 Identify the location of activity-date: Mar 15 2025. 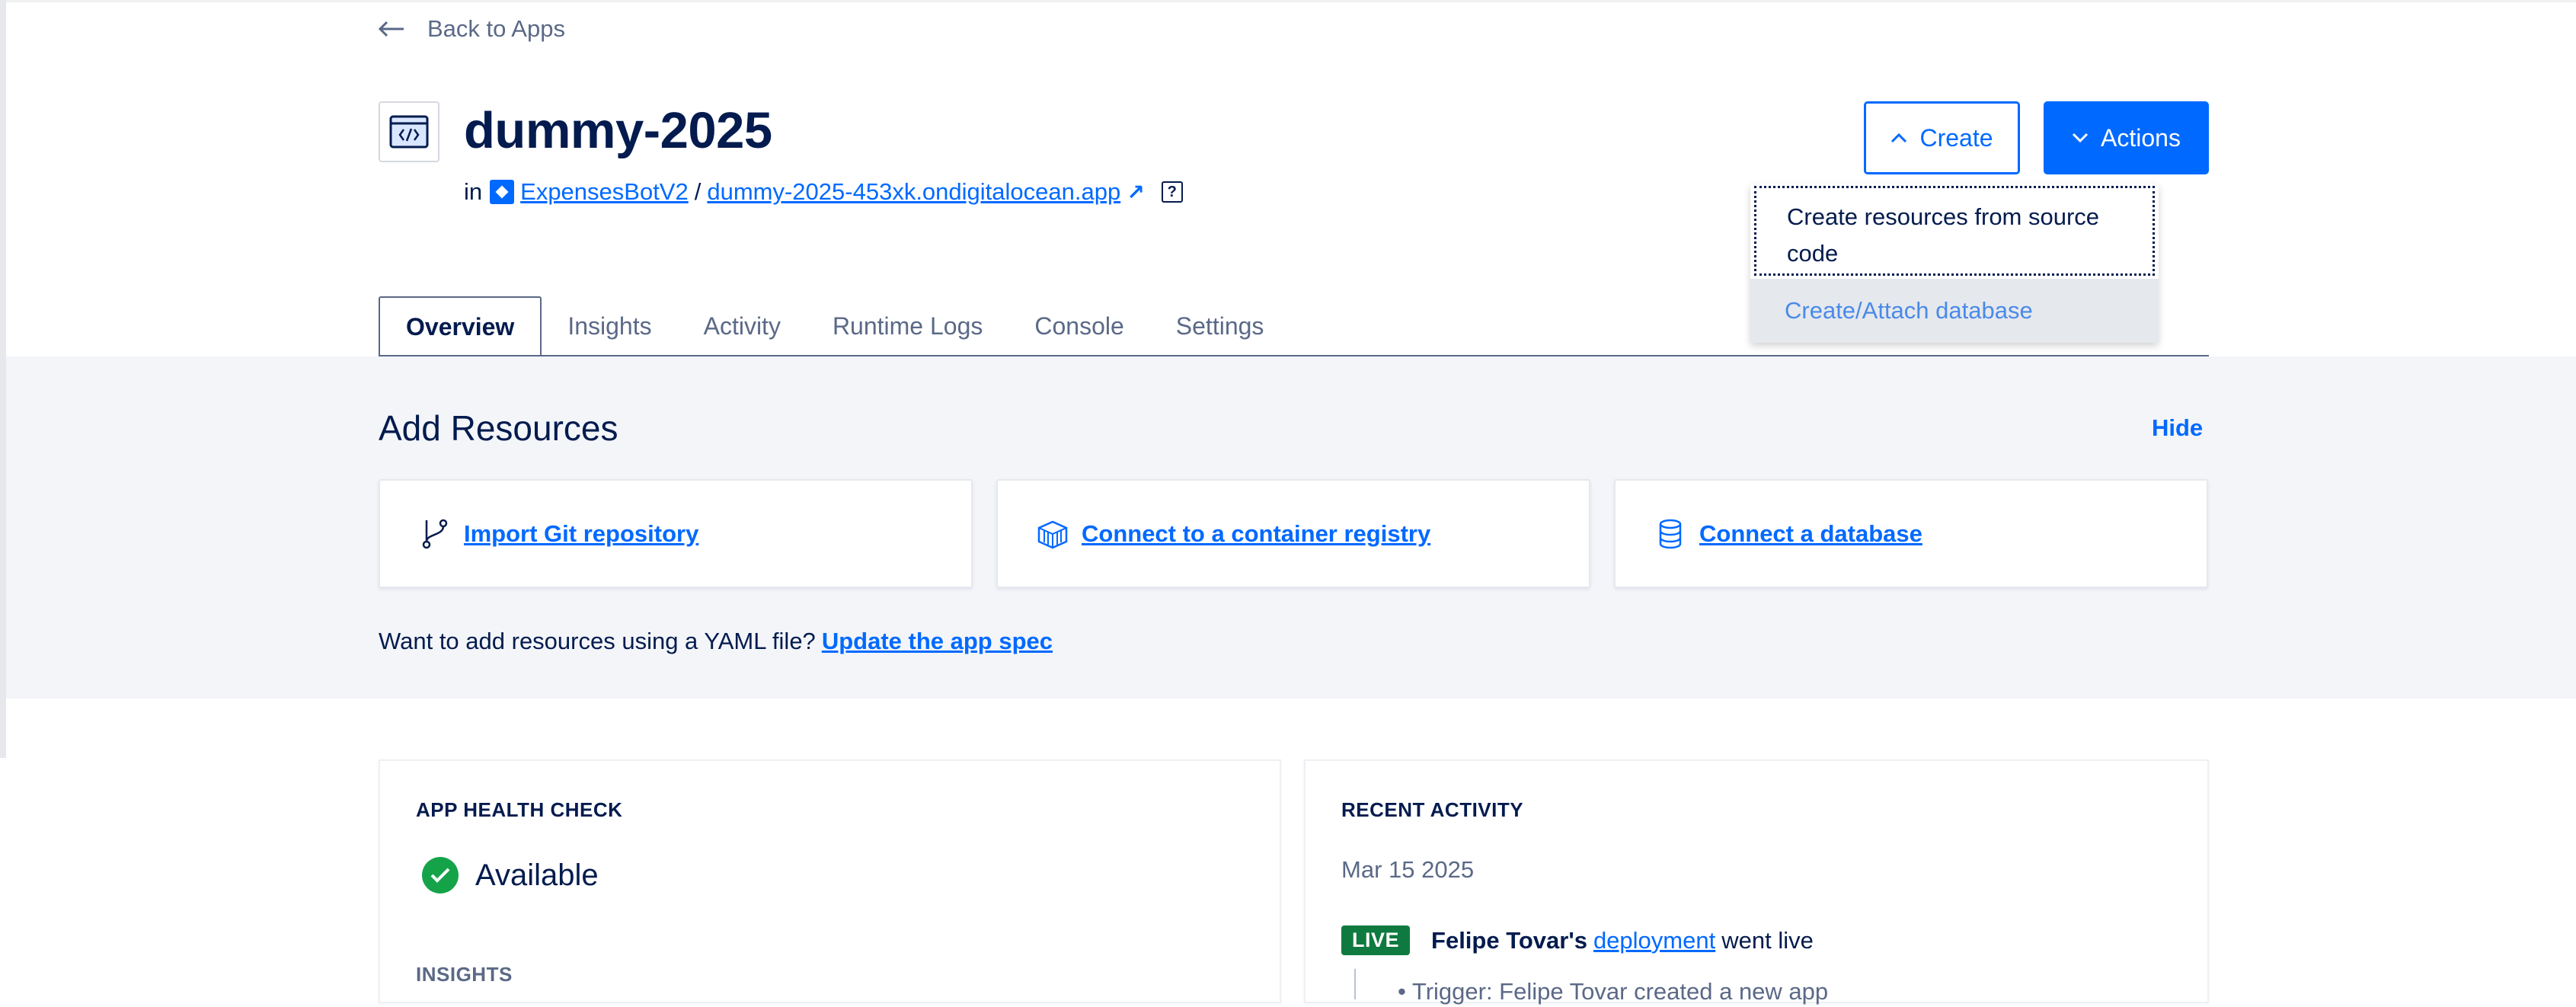
(1408, 869).